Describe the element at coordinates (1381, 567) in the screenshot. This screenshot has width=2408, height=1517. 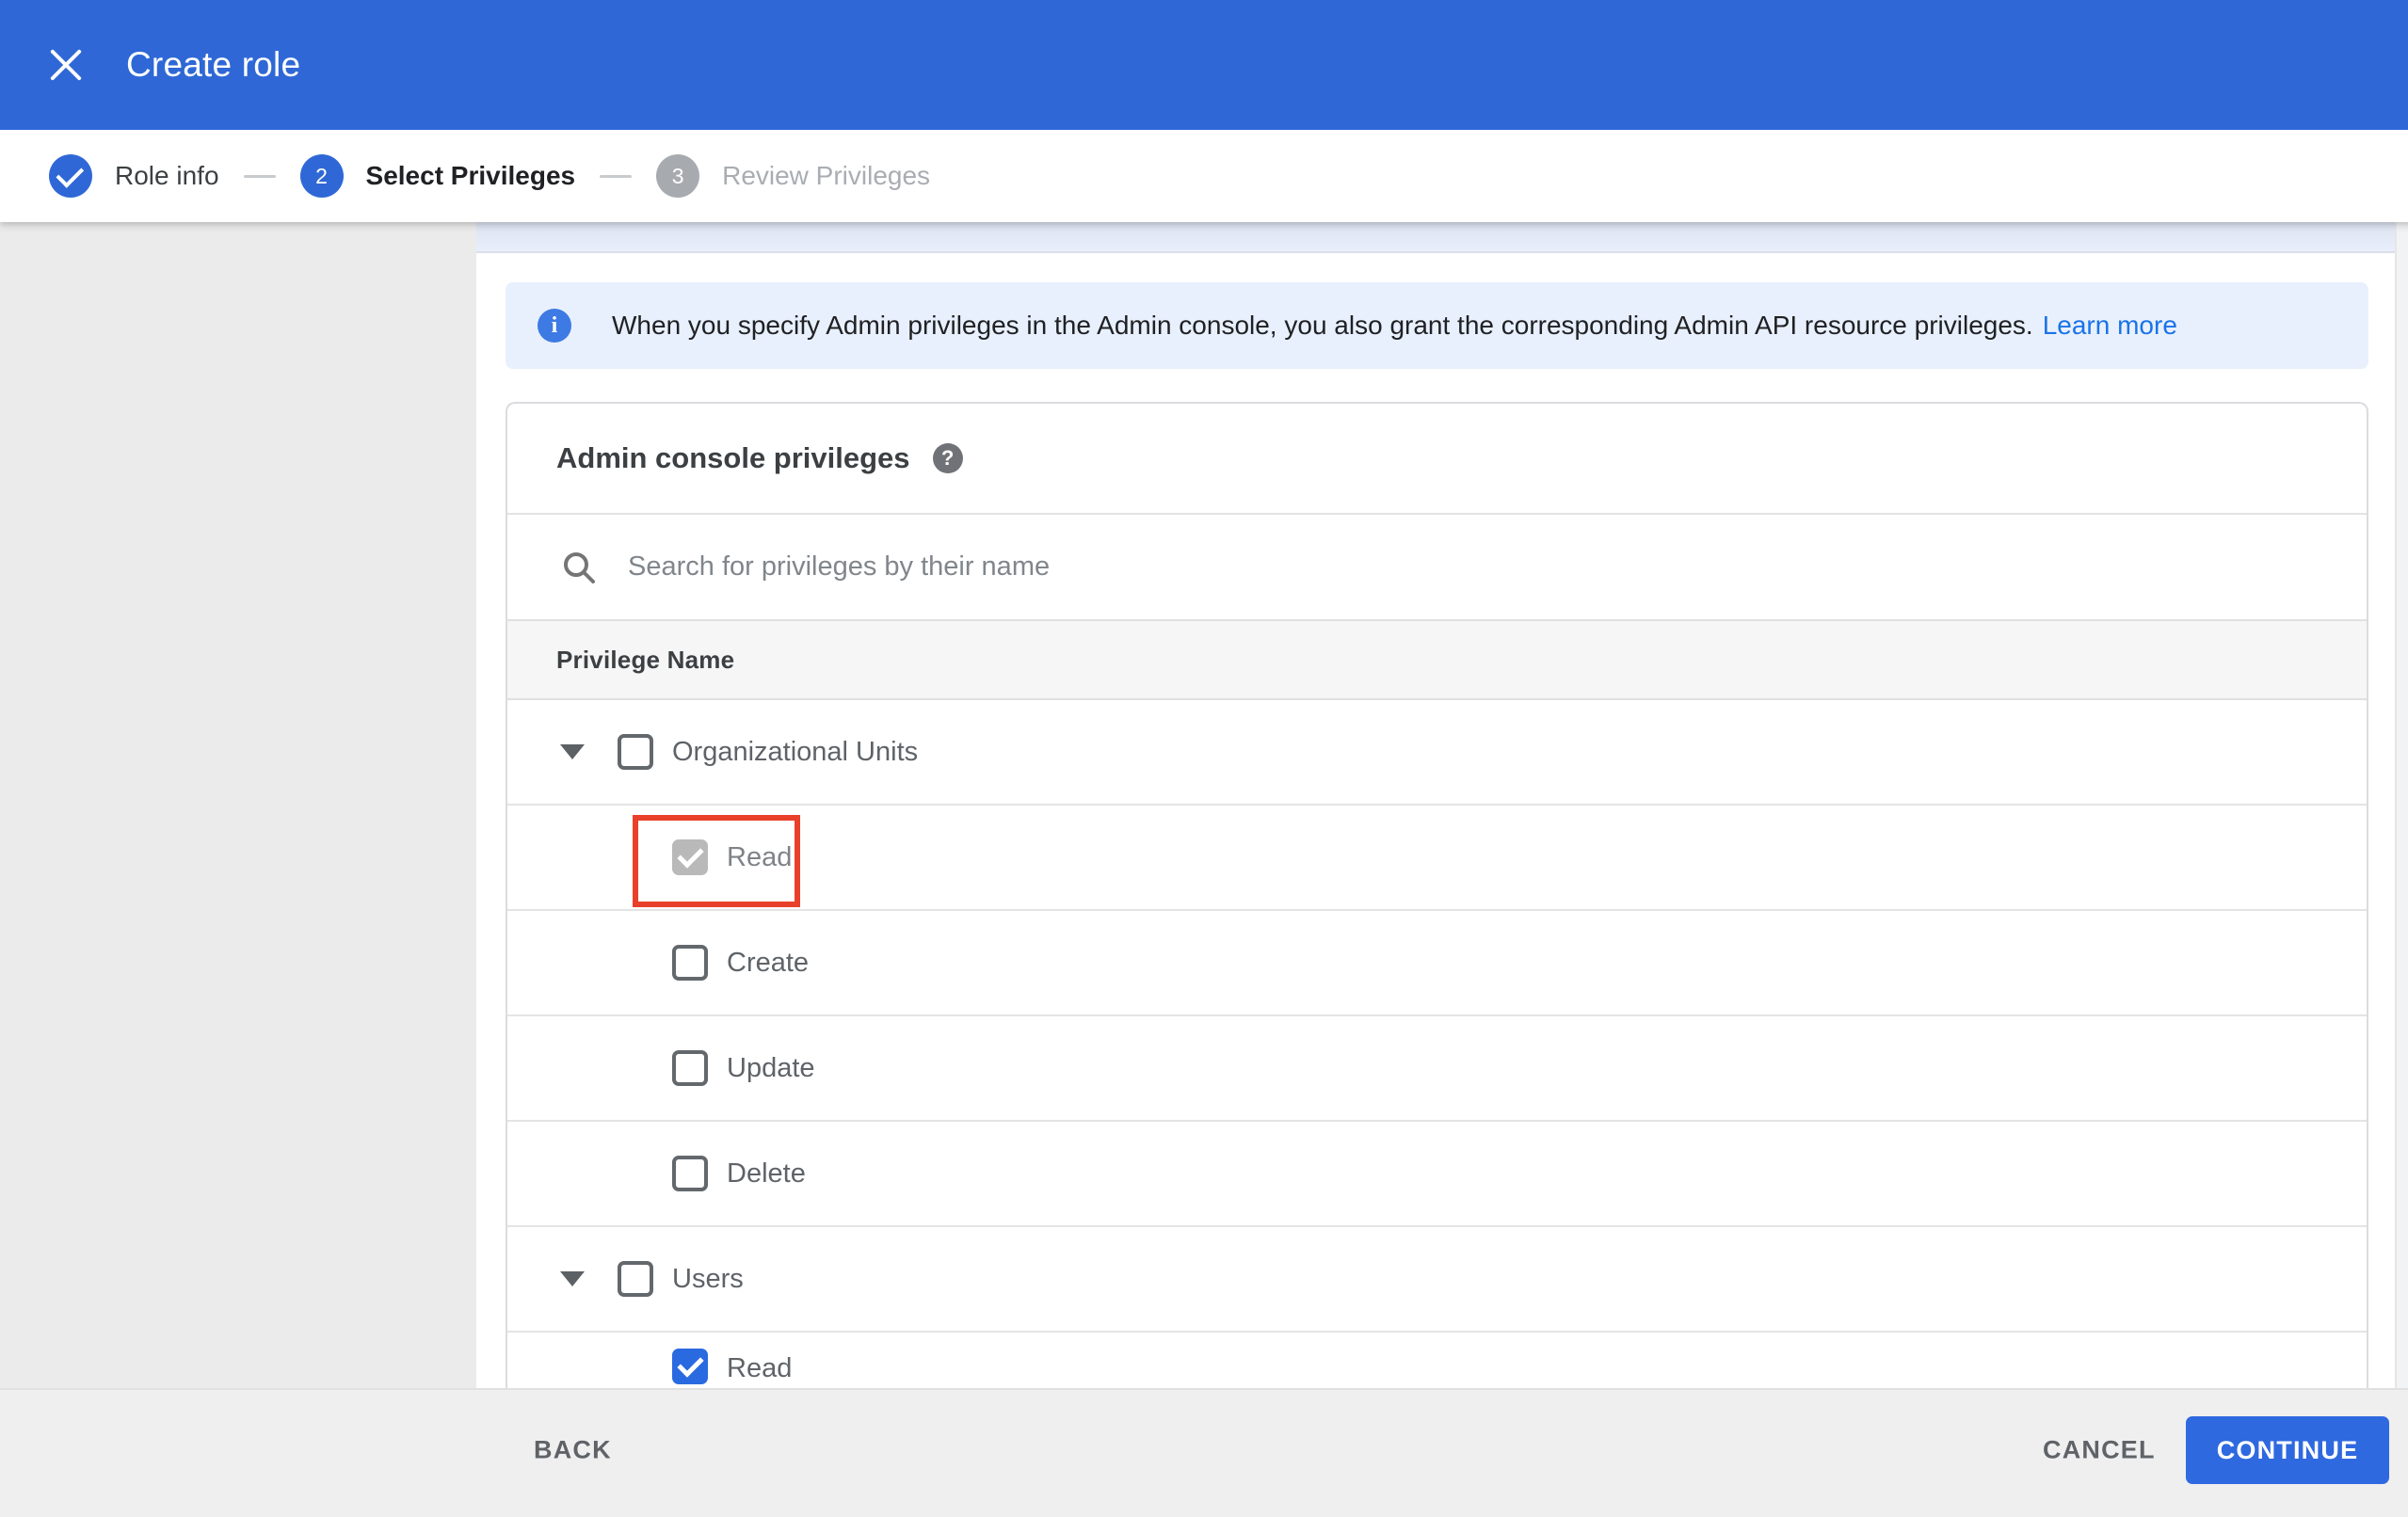
I see `privilege-search-input` at that location.